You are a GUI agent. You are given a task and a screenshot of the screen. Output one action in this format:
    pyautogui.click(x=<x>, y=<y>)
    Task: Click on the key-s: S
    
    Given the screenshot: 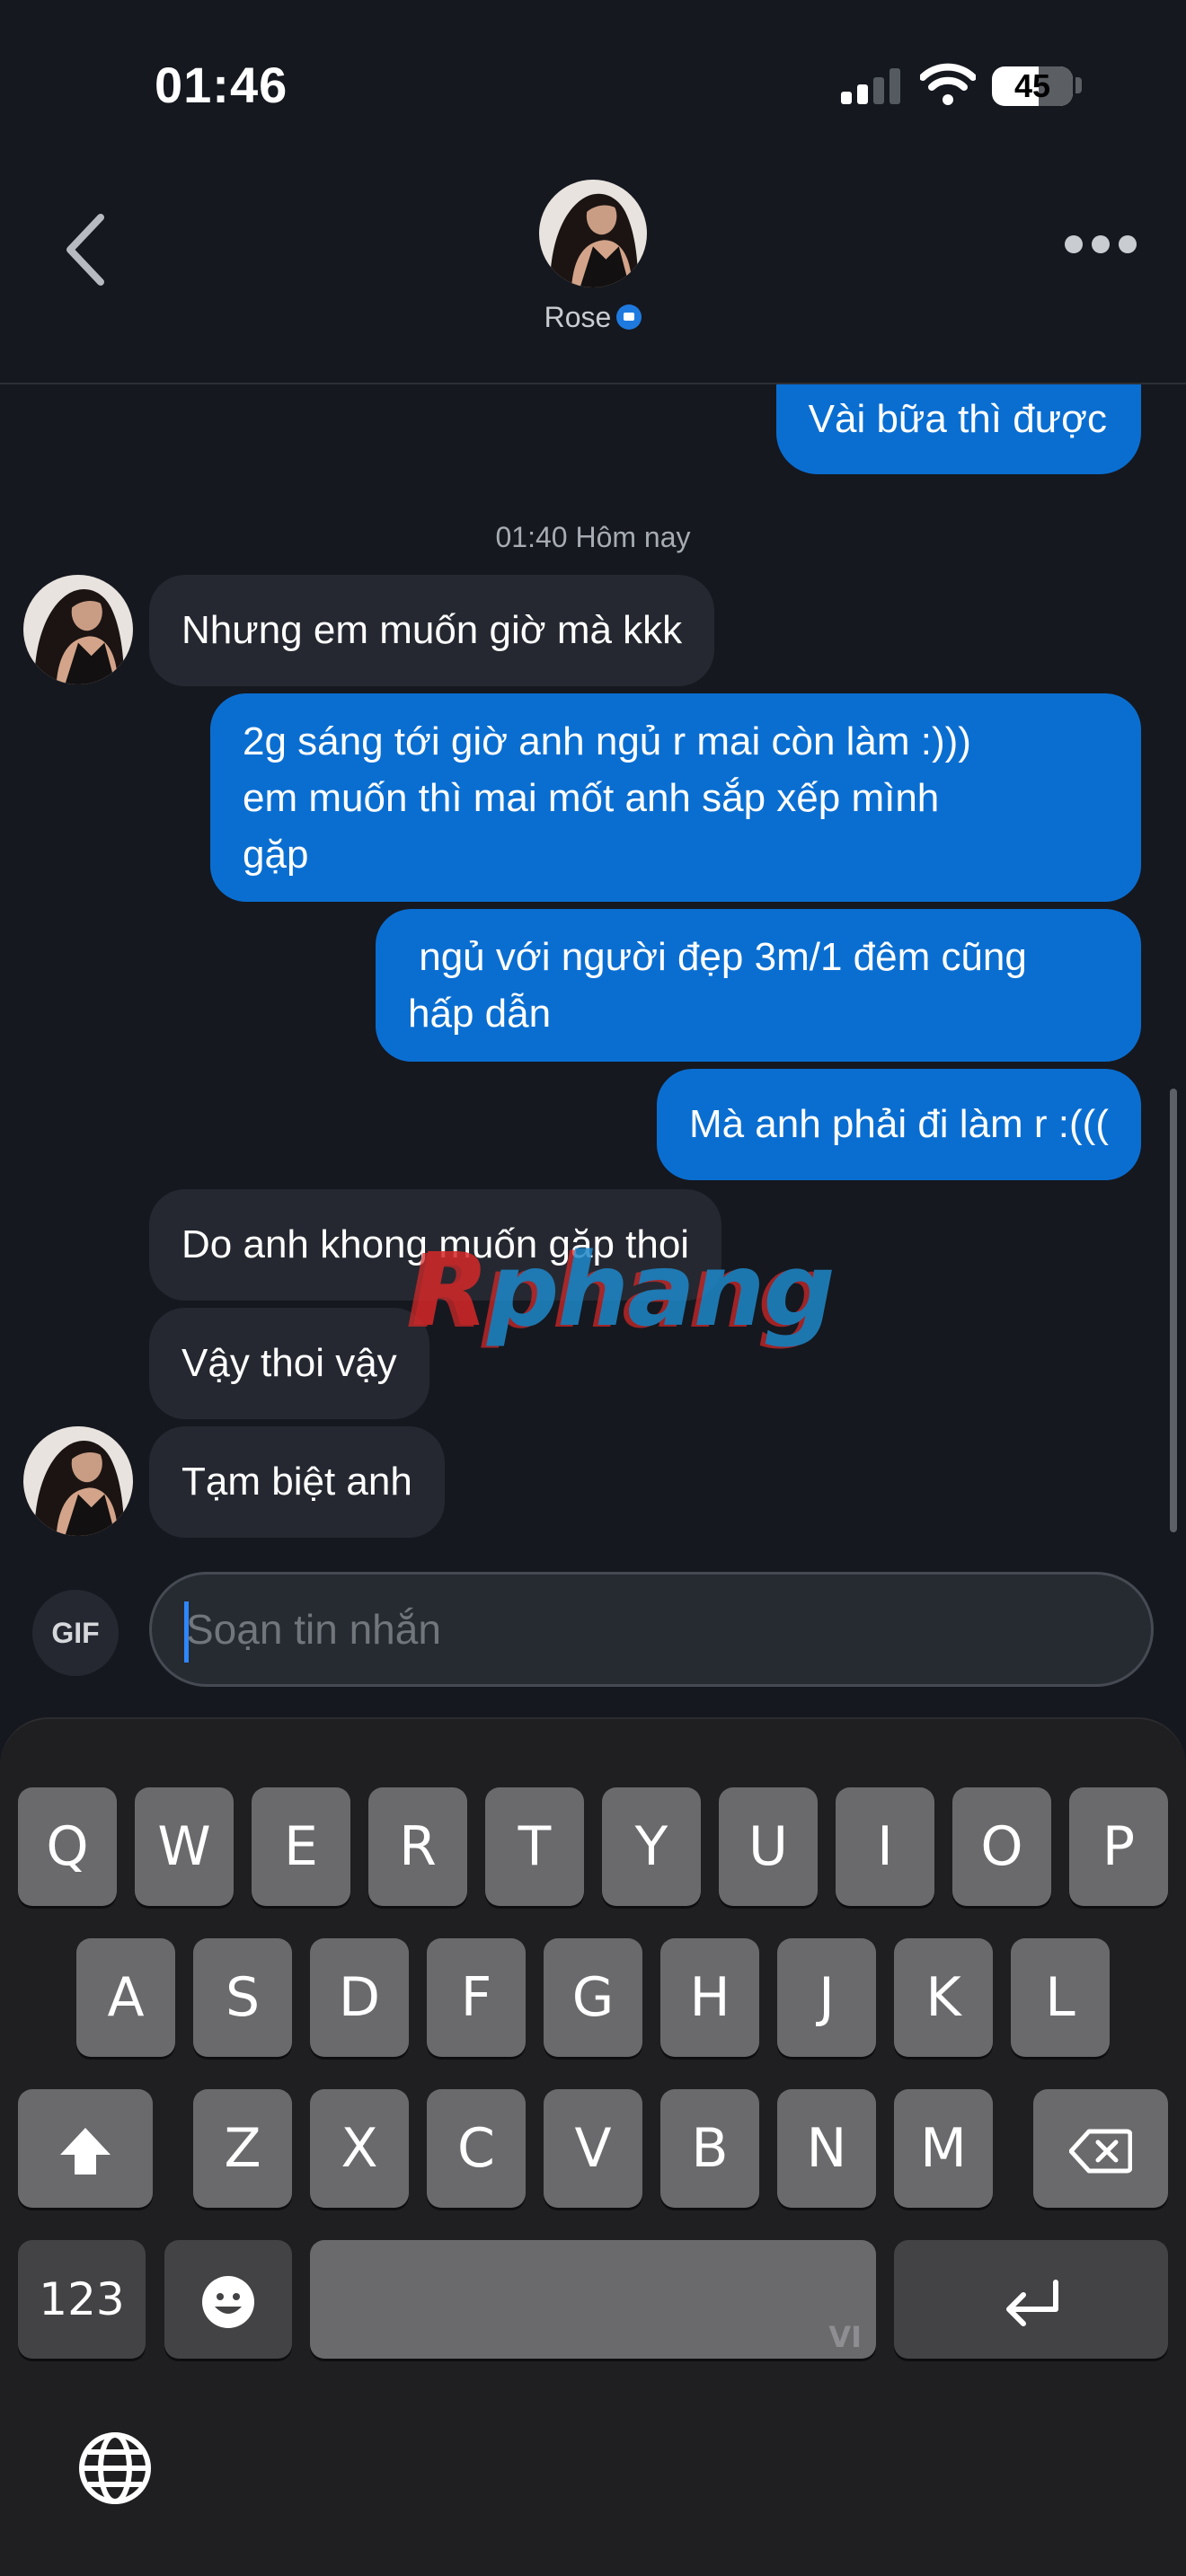 What is the action you would take?
    pyautogui.click(x=242, y=1998)
    